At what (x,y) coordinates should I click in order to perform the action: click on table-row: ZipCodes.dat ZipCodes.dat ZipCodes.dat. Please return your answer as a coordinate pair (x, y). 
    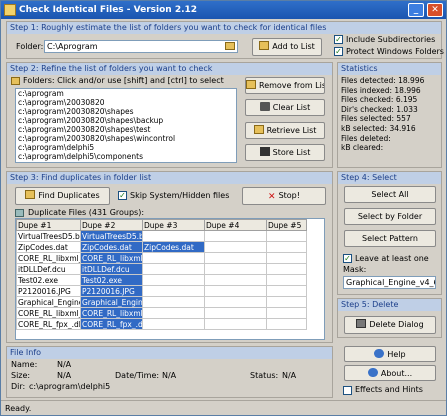
    Looking at the image, I should click on (161, 247).